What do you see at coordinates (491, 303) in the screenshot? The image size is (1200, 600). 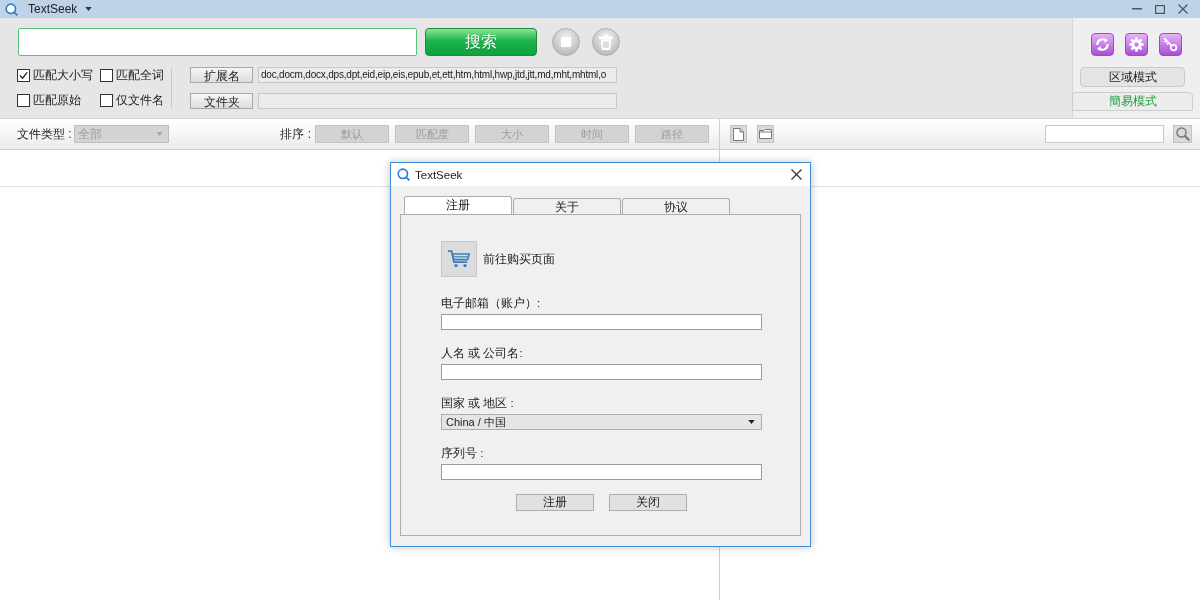 I see `field-label: 电子邮箱（账户）:` at bounding box center [491, 303].